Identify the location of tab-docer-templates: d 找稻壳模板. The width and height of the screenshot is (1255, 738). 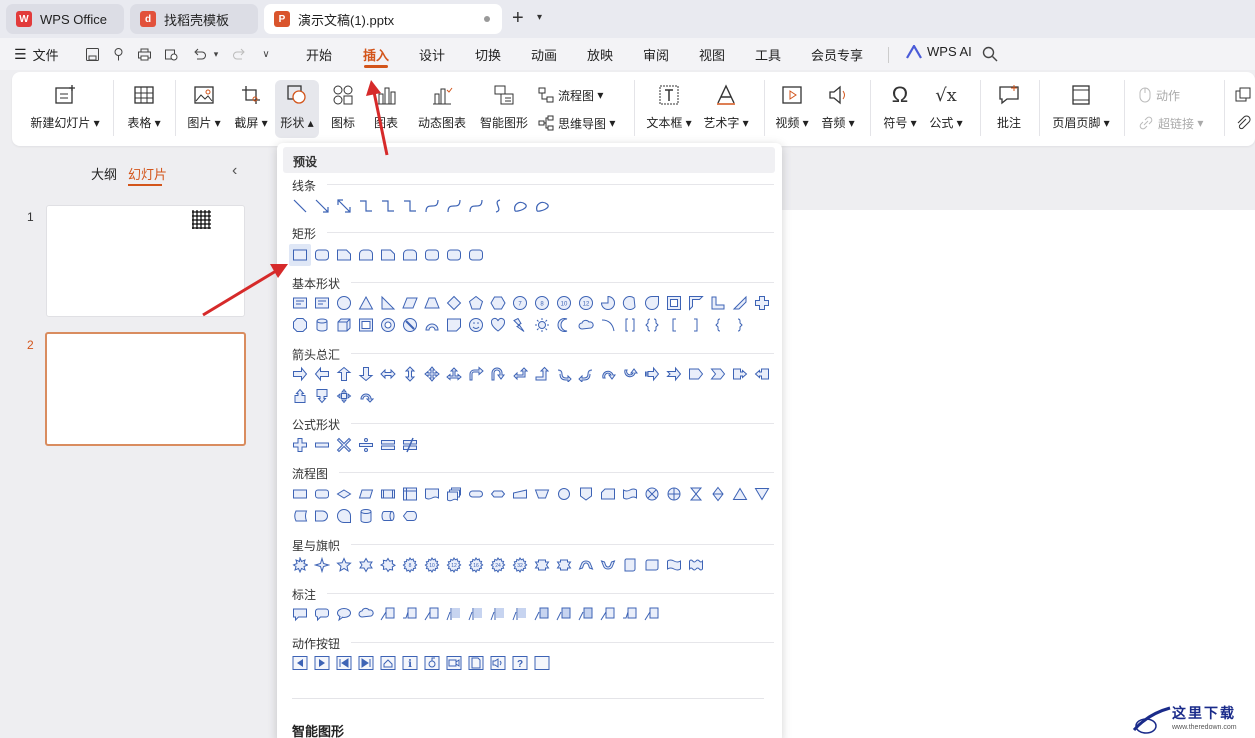
(194, 19).